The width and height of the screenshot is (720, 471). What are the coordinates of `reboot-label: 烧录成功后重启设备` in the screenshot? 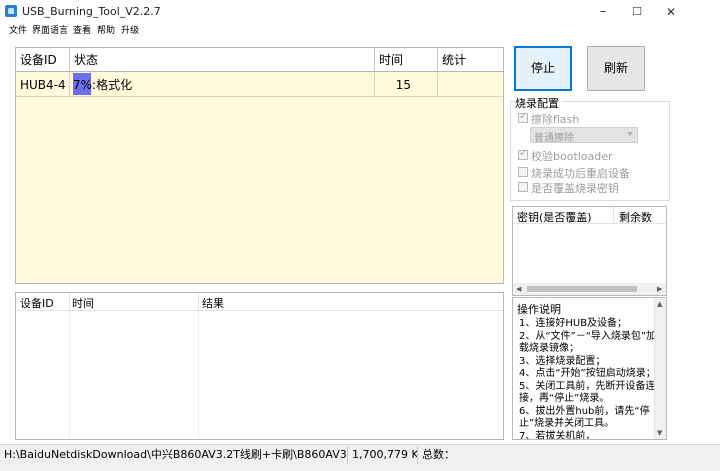 It's located at (580, 173).